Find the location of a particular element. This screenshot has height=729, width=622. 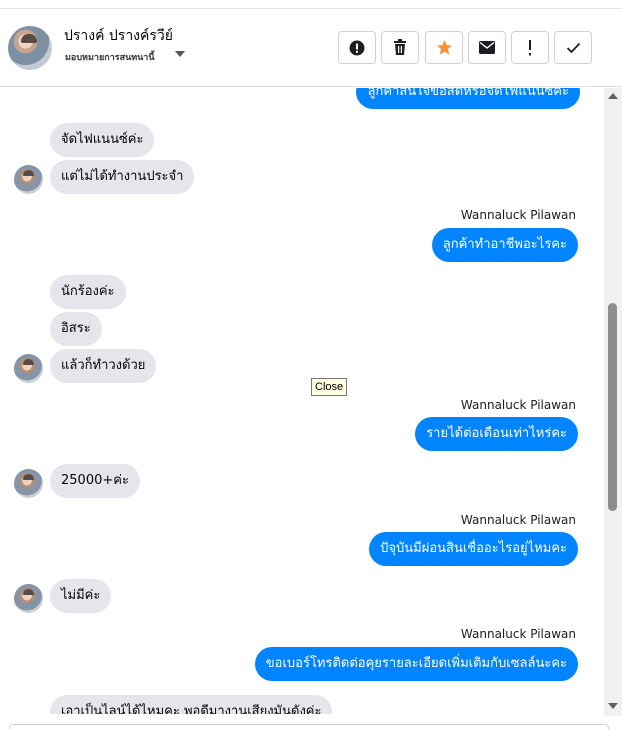

conversation-header: ปรางค์ ปรางค์รวีย์ มอบหมายการสนทนานี้ is located at coordinates (311, 48).